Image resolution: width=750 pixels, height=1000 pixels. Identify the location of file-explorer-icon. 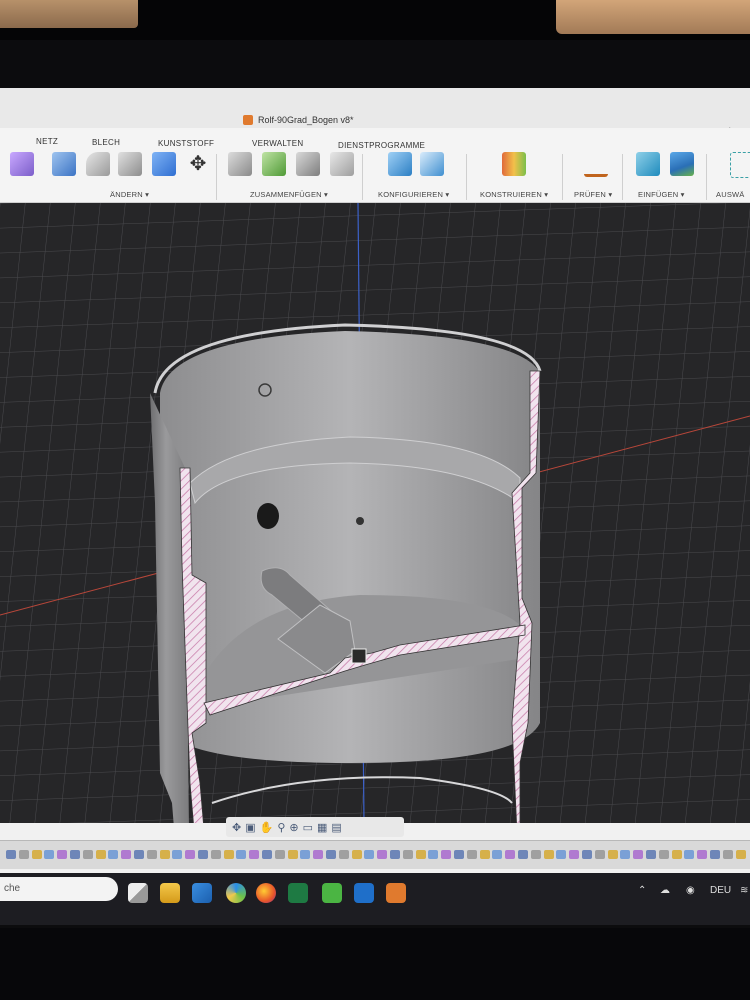
(170, 893).